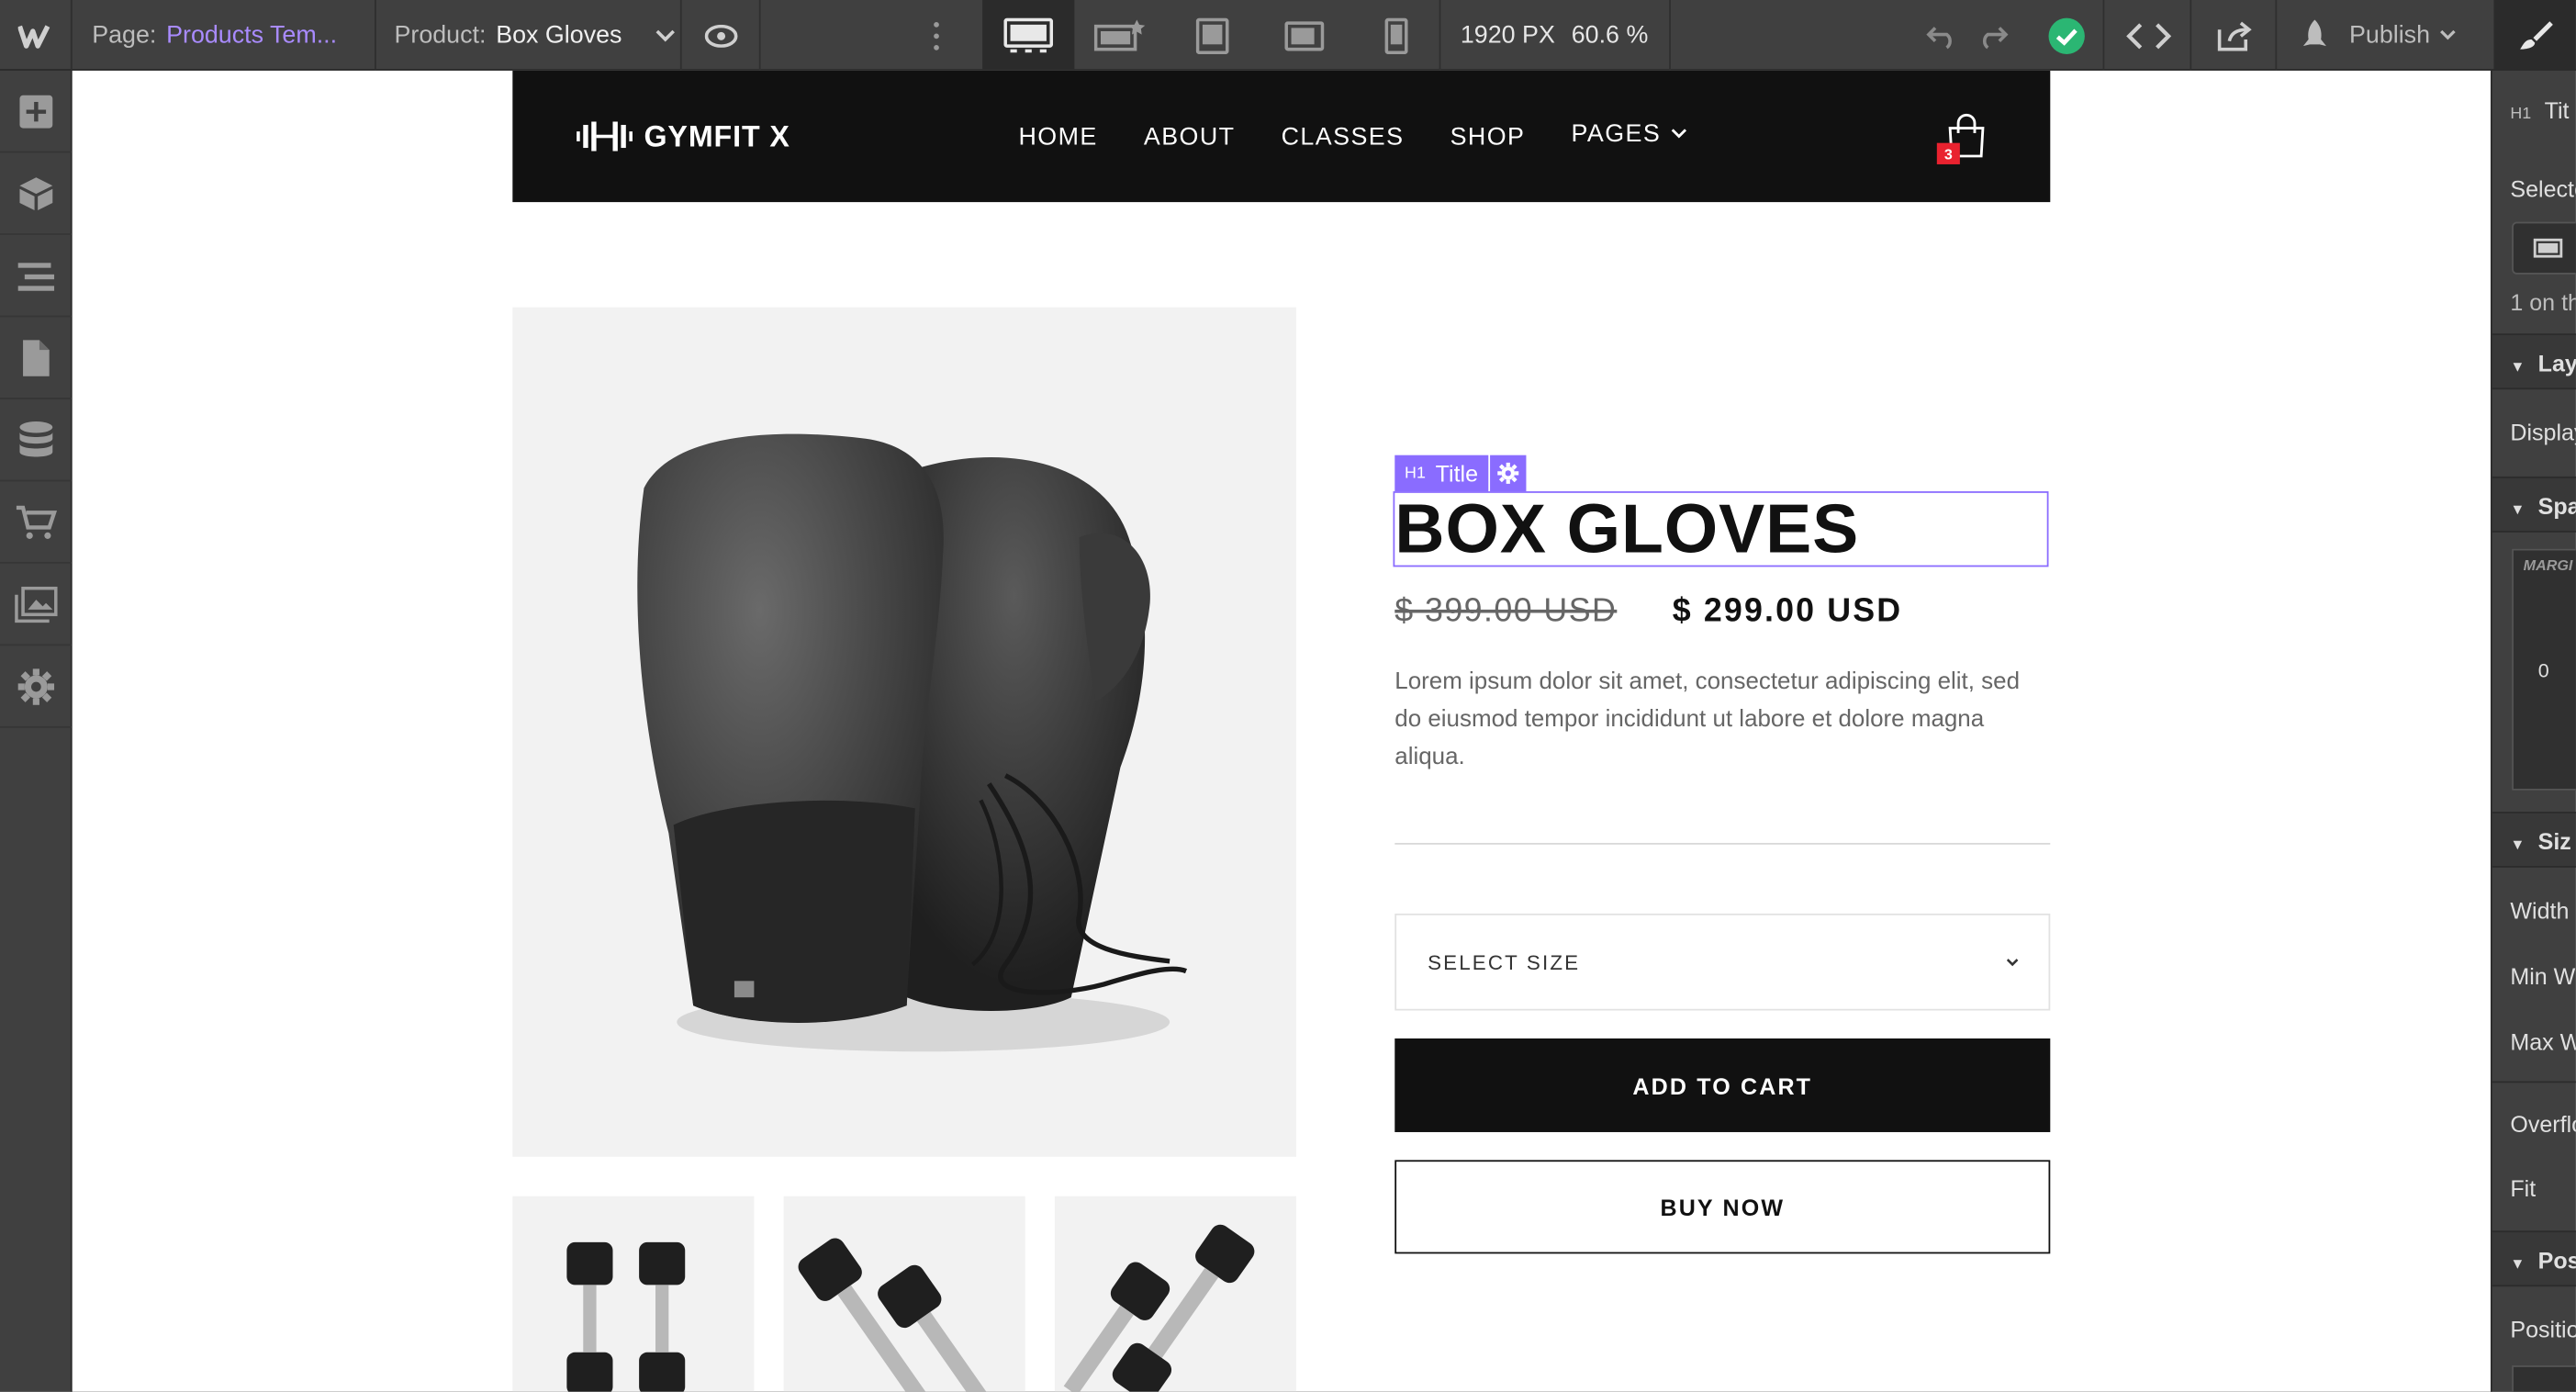 Image resolution: width=2576 pixels, height=1392 pixels. Describe the element at coordinates (2543, 1329) in the screenshot. I see `position-label: Positio` at that location.